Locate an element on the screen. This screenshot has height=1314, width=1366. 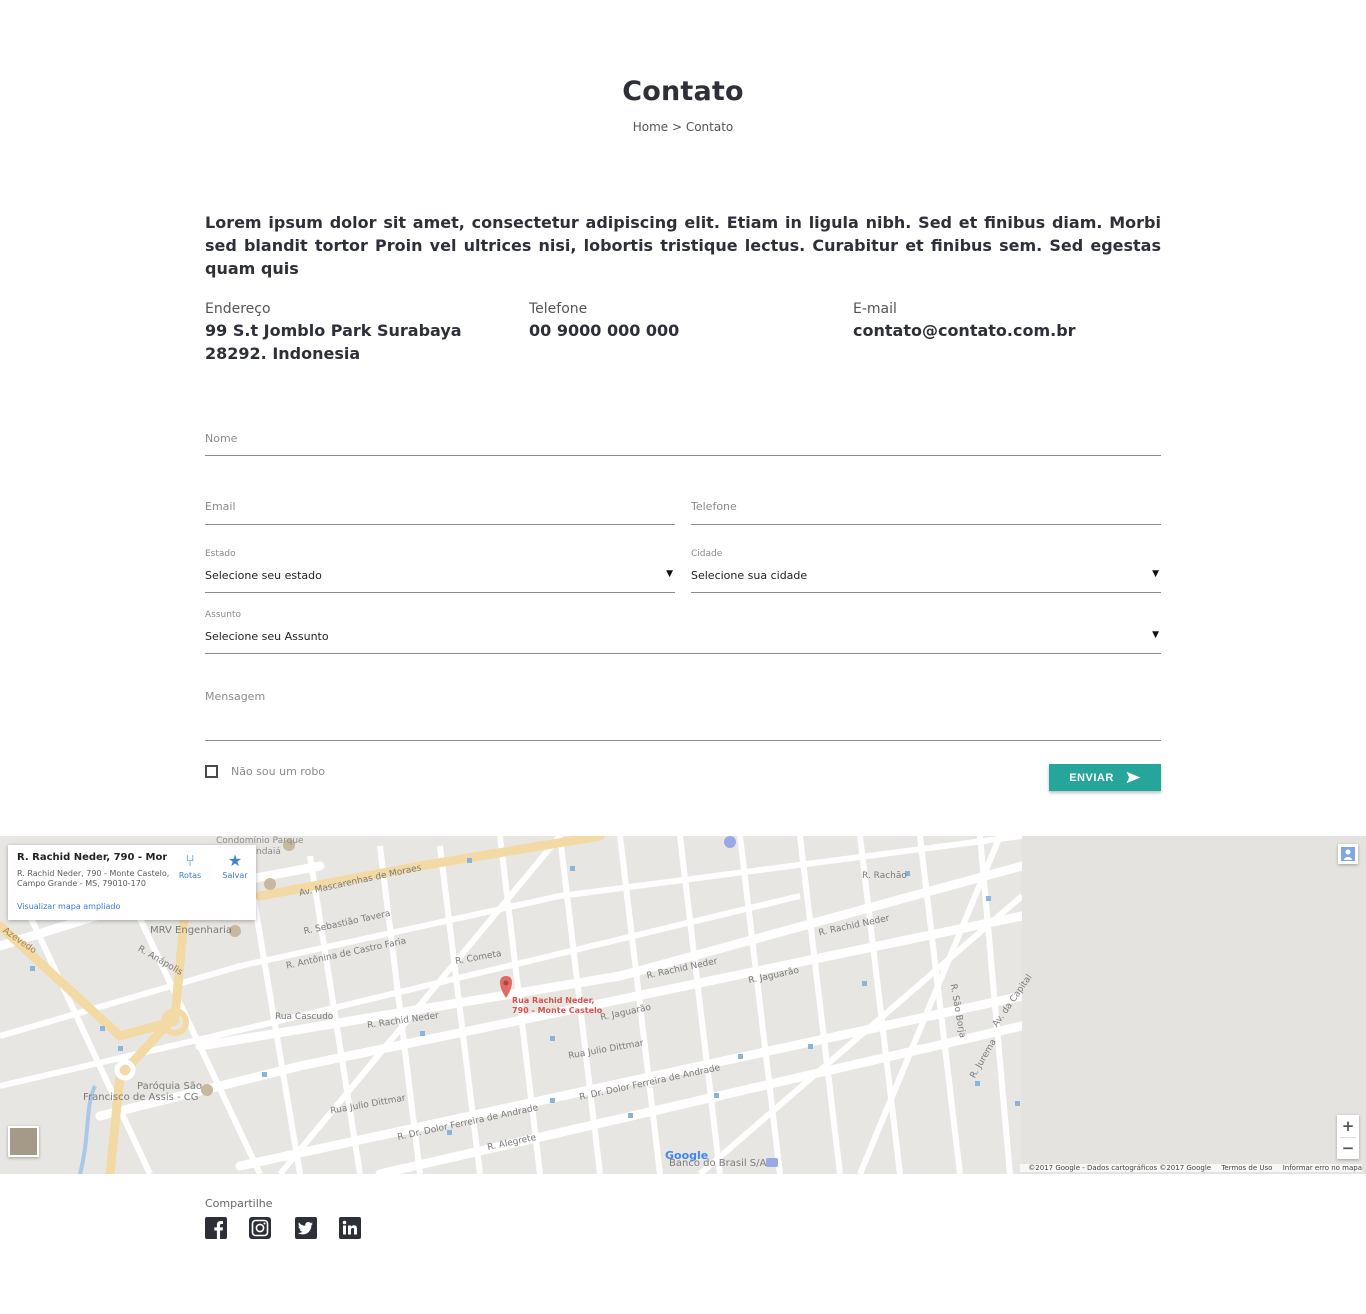
map-unloaded-area is located at coordinates (1194, 1005).